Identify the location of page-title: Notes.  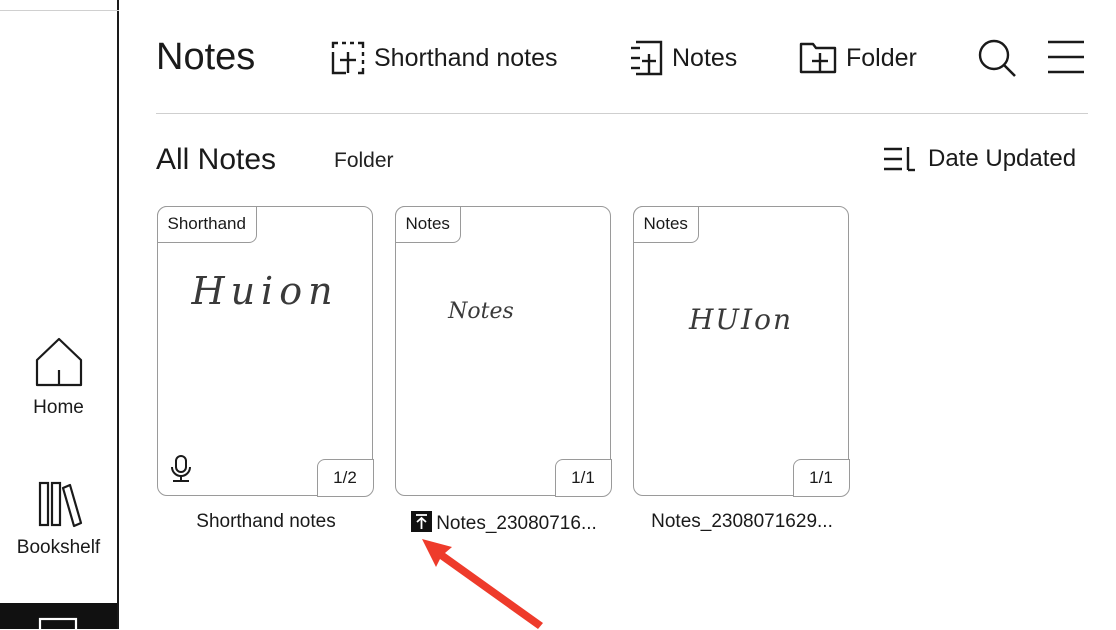
(206, 57).